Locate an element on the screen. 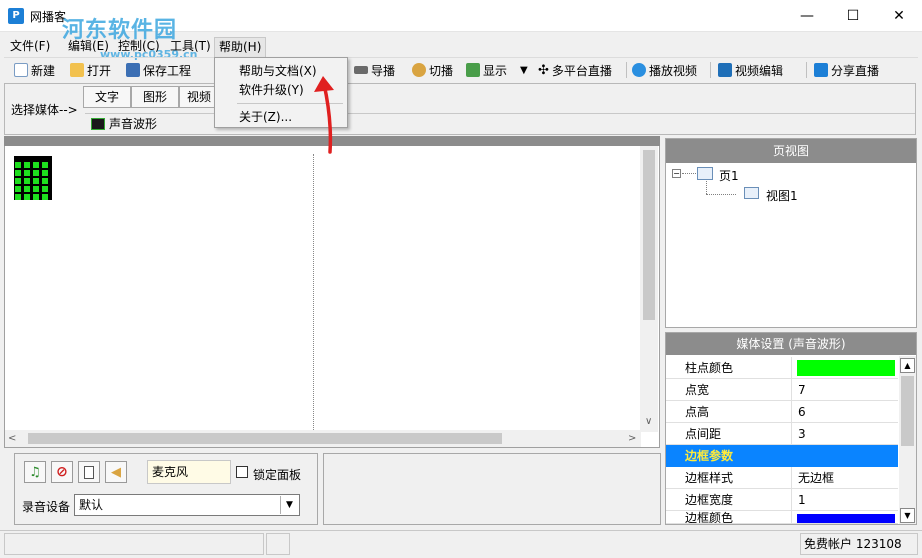  share-icon is located at coordinates (821, 70).